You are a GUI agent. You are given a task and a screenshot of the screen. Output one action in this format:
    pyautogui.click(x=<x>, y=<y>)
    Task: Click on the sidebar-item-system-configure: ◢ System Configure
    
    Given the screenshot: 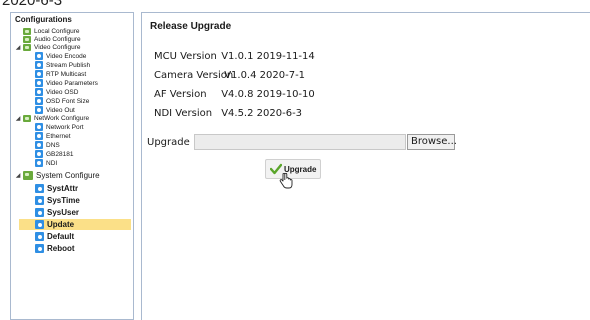 What is the action you would take?
    pyautogui.click(x=57, y=175)
    